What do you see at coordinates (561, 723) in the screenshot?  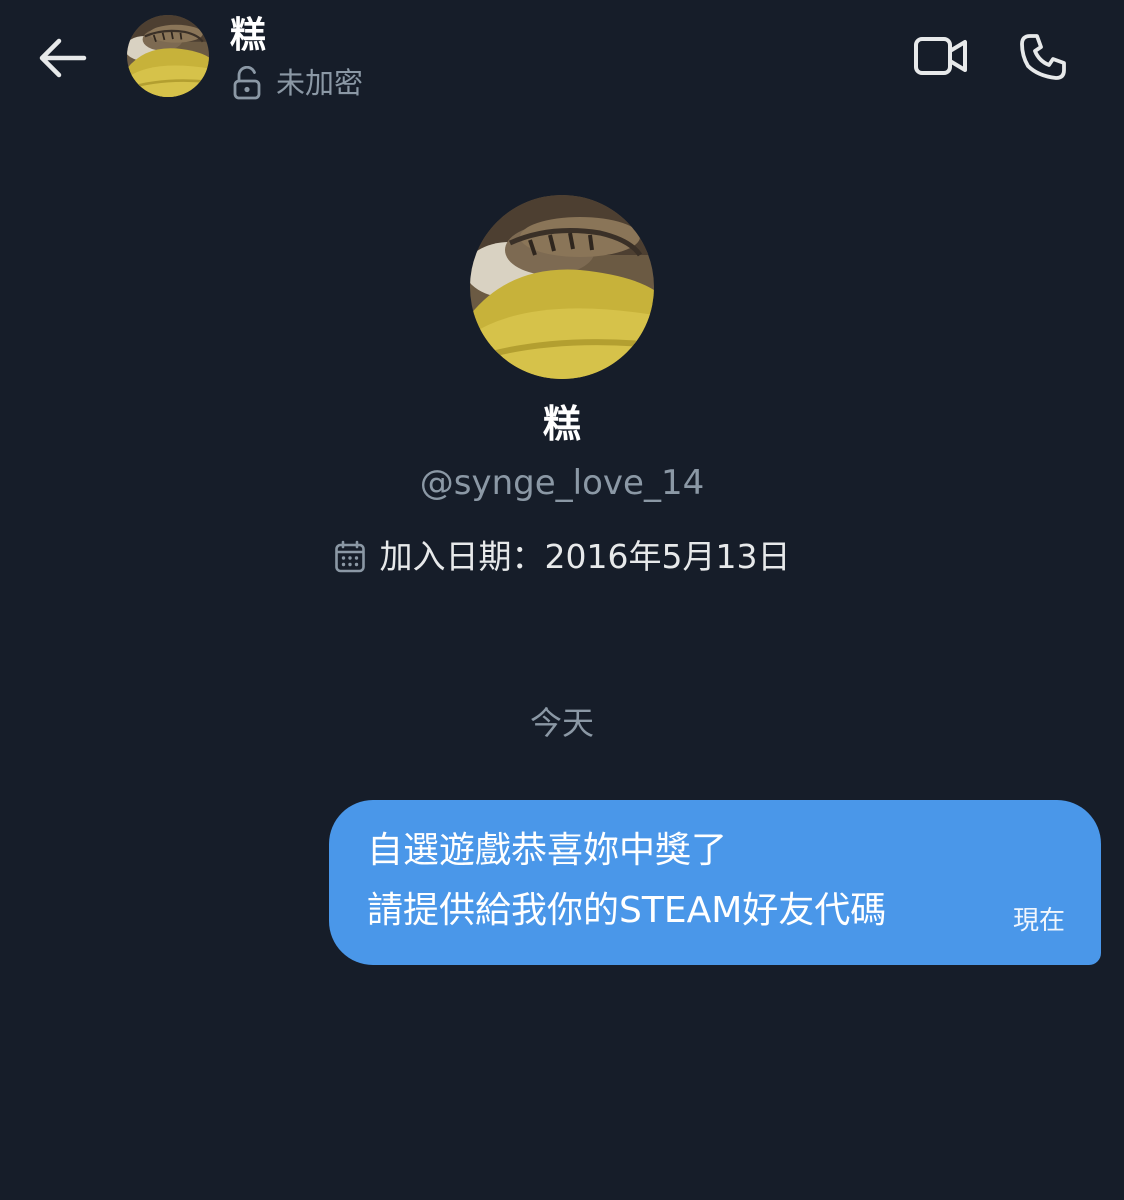 I see `date-divider: 今天` at bounding box center [561, 723].